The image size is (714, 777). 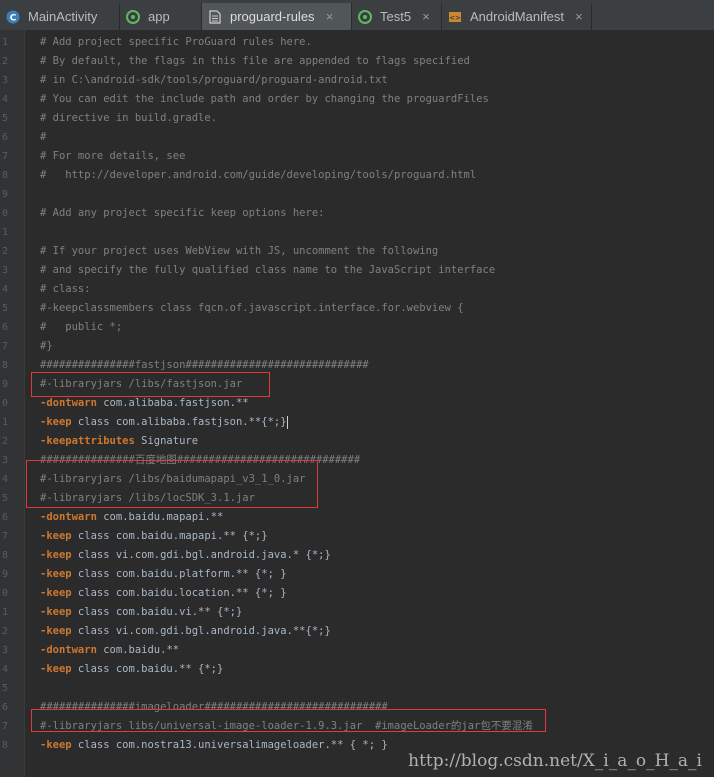 I want to click on code-line: 5 #-libraryjars /libs/locSDK_3.1.jar, so click(x=357, y=498).